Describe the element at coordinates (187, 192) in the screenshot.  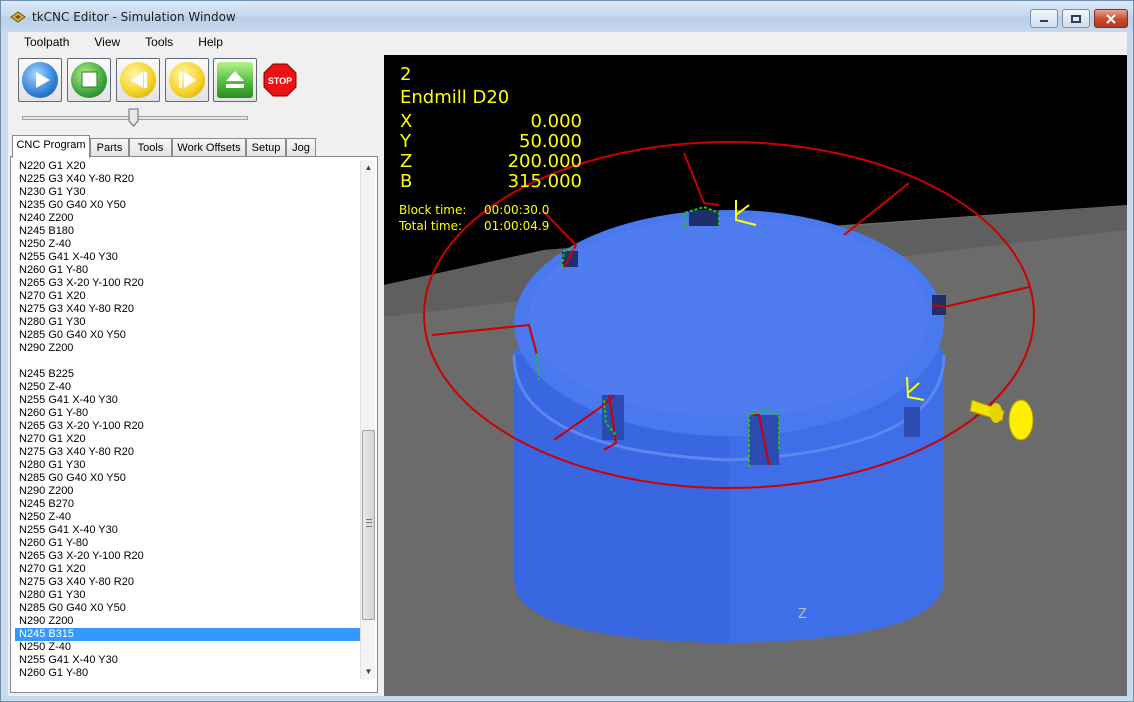
I see `program-line: N230 G1 Y30` at that location.